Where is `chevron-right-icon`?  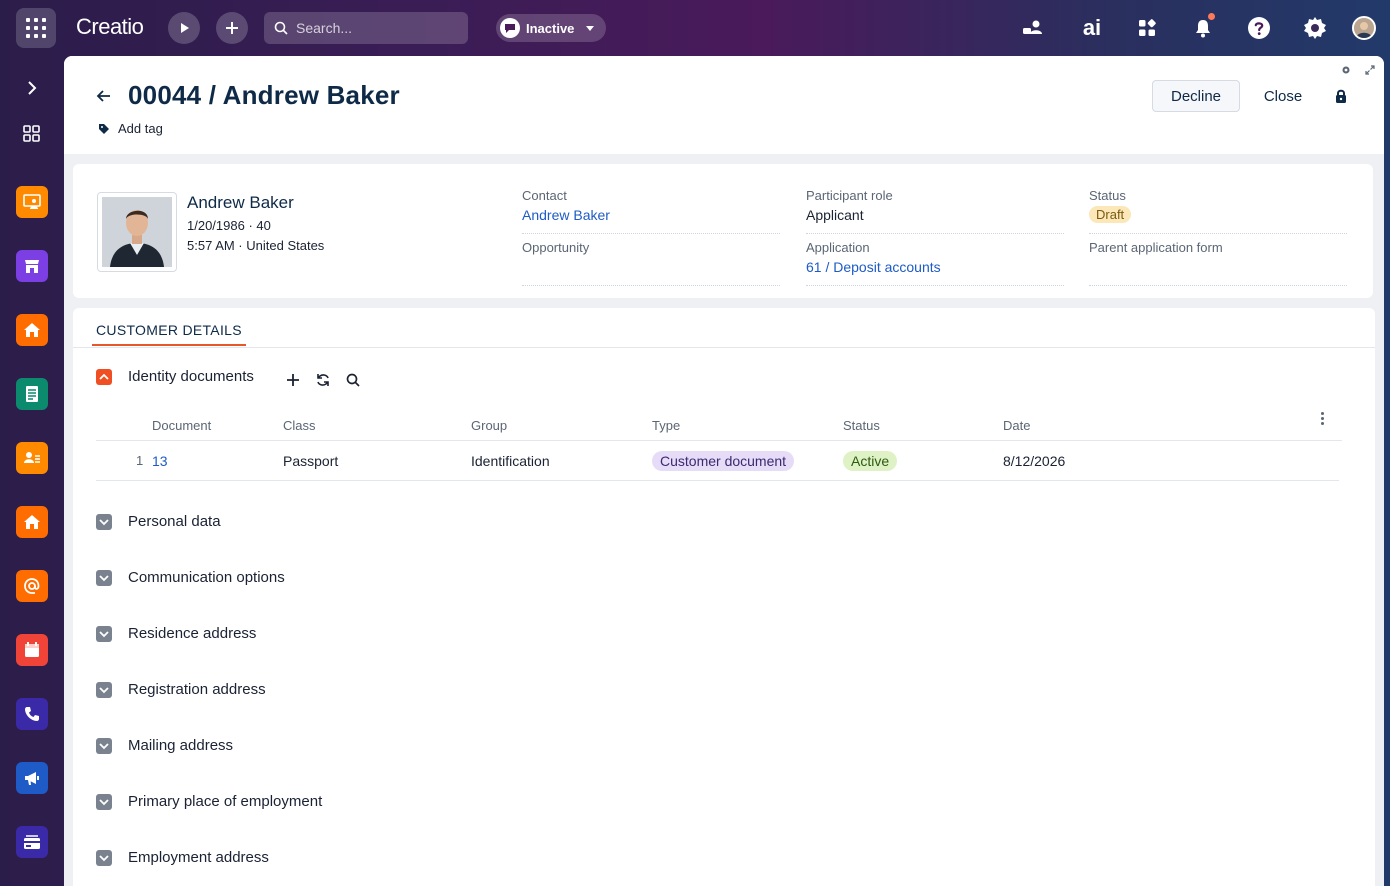
chevron-right-icon is located at coordinates (32, 88).